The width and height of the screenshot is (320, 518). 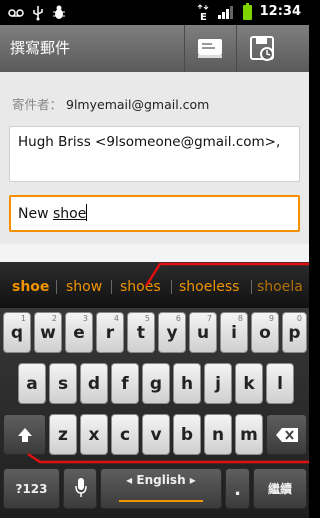 What do you see at coordinates (226, 274) in the screenshot?
I see `annotation-line-suggestions` at bounding box center [226, 274].